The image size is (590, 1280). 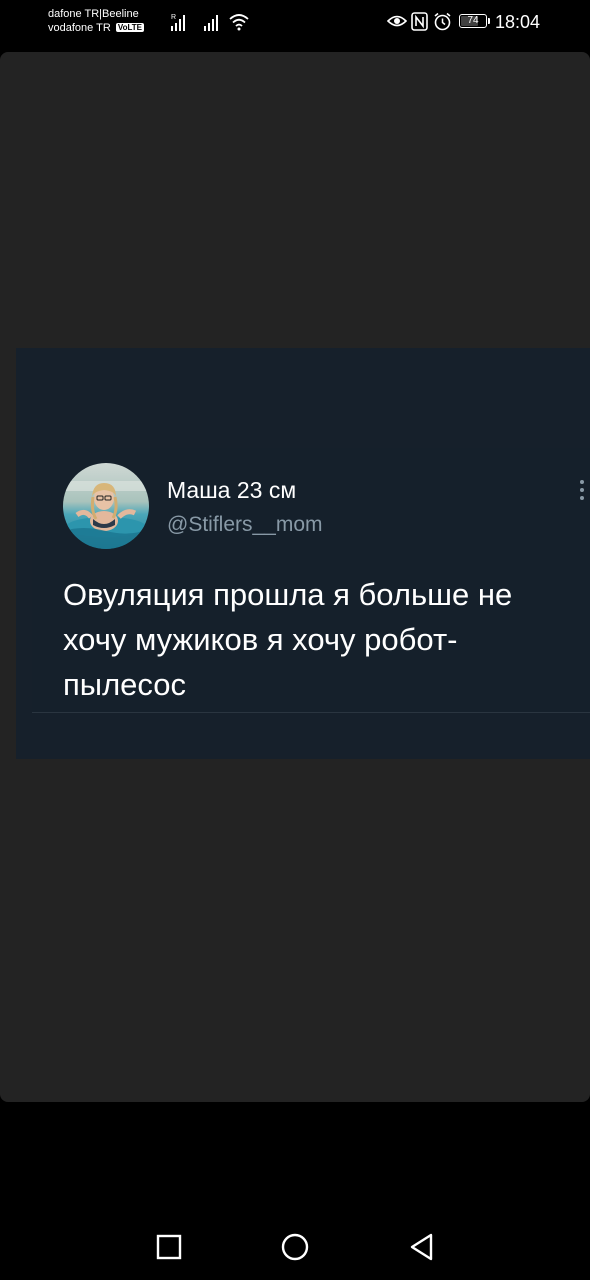 What do you see at coordinates (421, 1247) in the screenshot?
I see `back-icon` at bounding box center [421, 1247].